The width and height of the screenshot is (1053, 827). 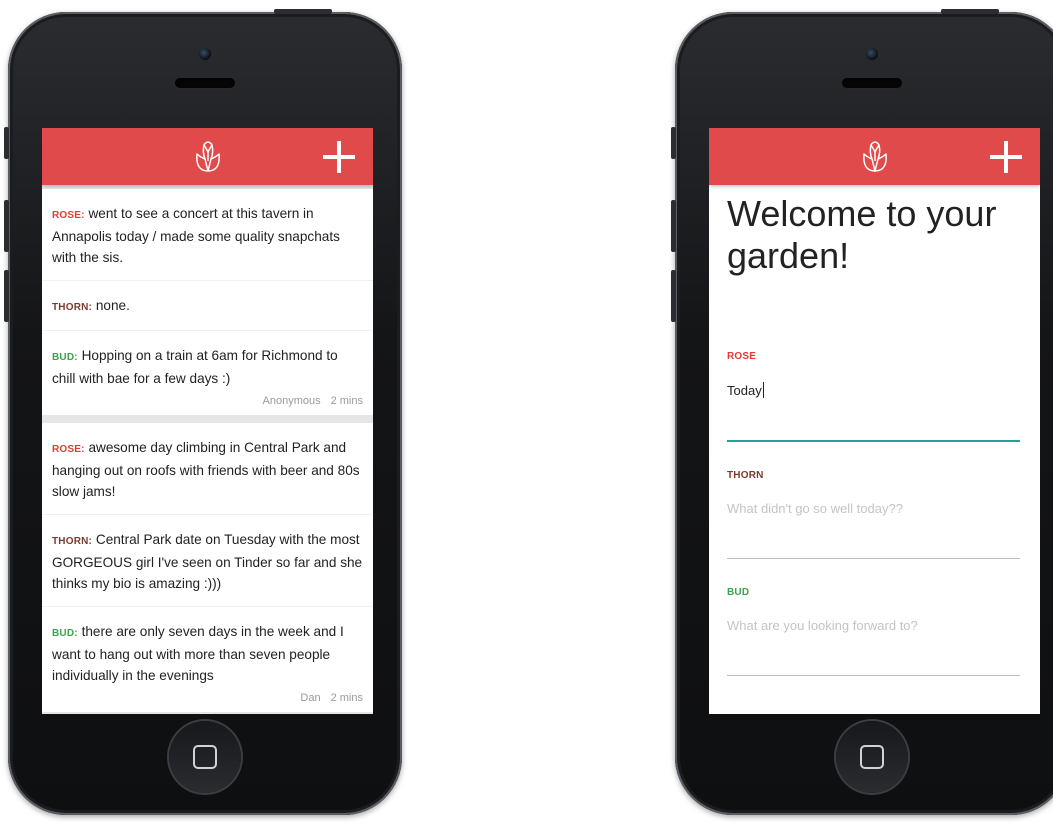 I want to click on bud-field-label: BUD, so click(x=738, y=592).